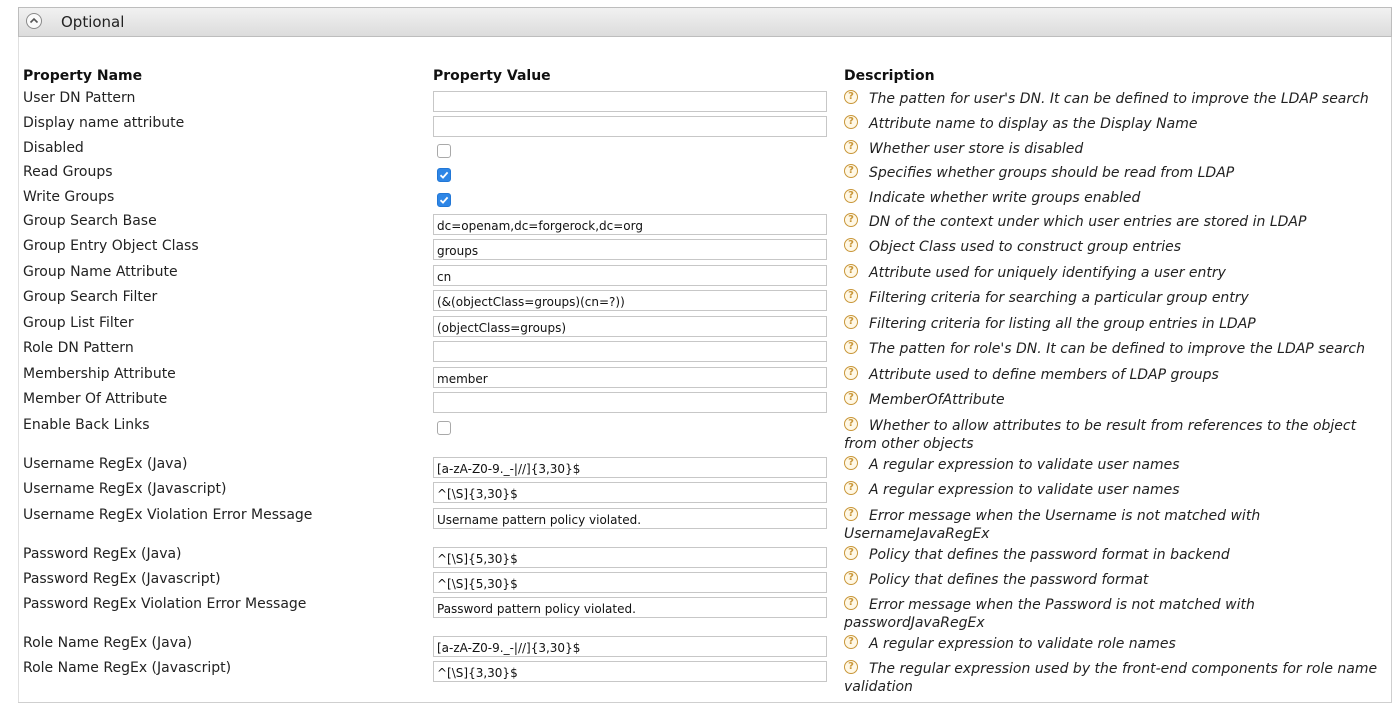  What do you see at coordinates (78, 323) in the screenshot?
I see `property-name: Group List Filter` at bounding box center [78, 323].